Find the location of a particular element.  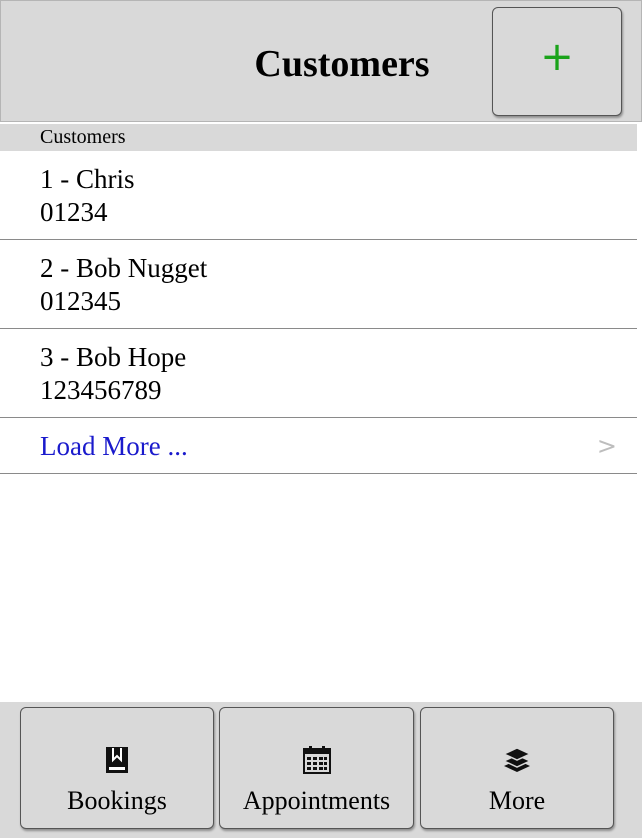

list-item: 3 - Bob Hope 123456789 is located at coordinates (318, 373).